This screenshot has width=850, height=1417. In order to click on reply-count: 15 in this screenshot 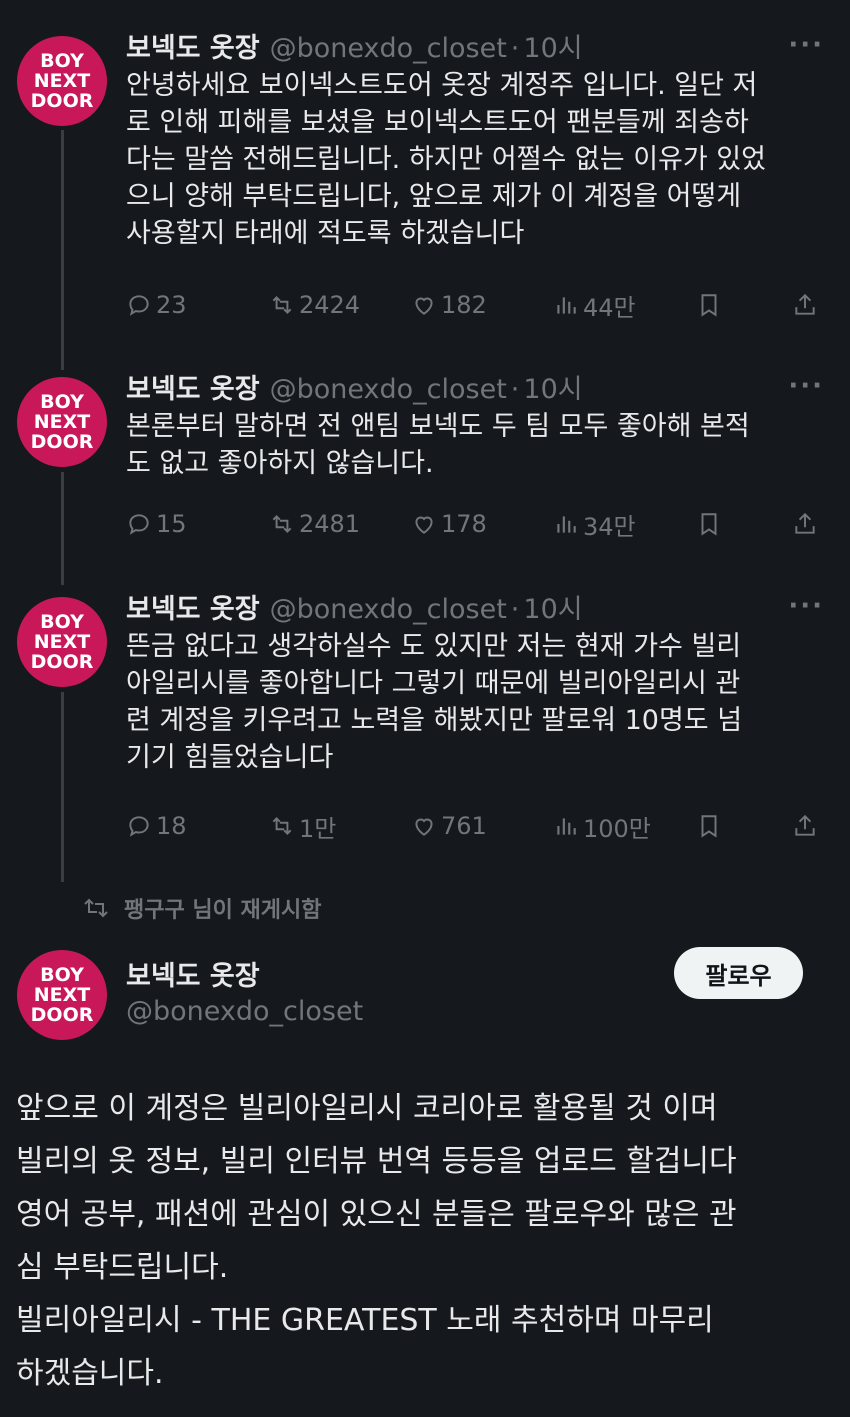, I will do `click(171, 524)`.